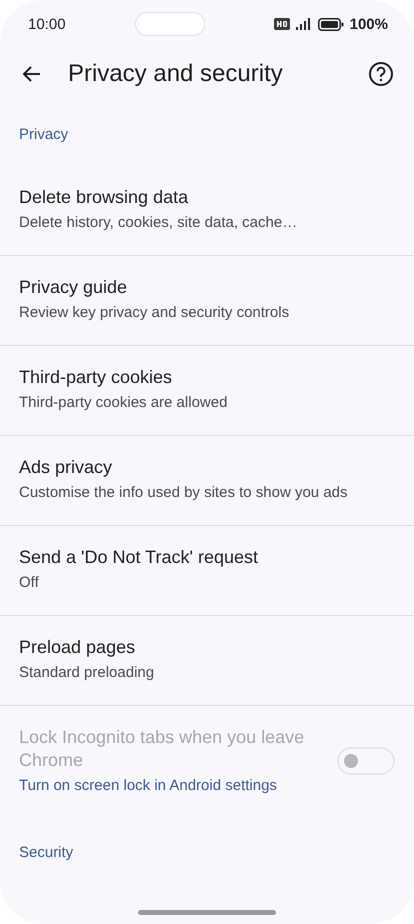  What do you see at coordinates (207, 481) in the screenshot?
I see `settings-item: Ads privacy Customise the info used by sites to show you ads` at bounding box center [207, 481].